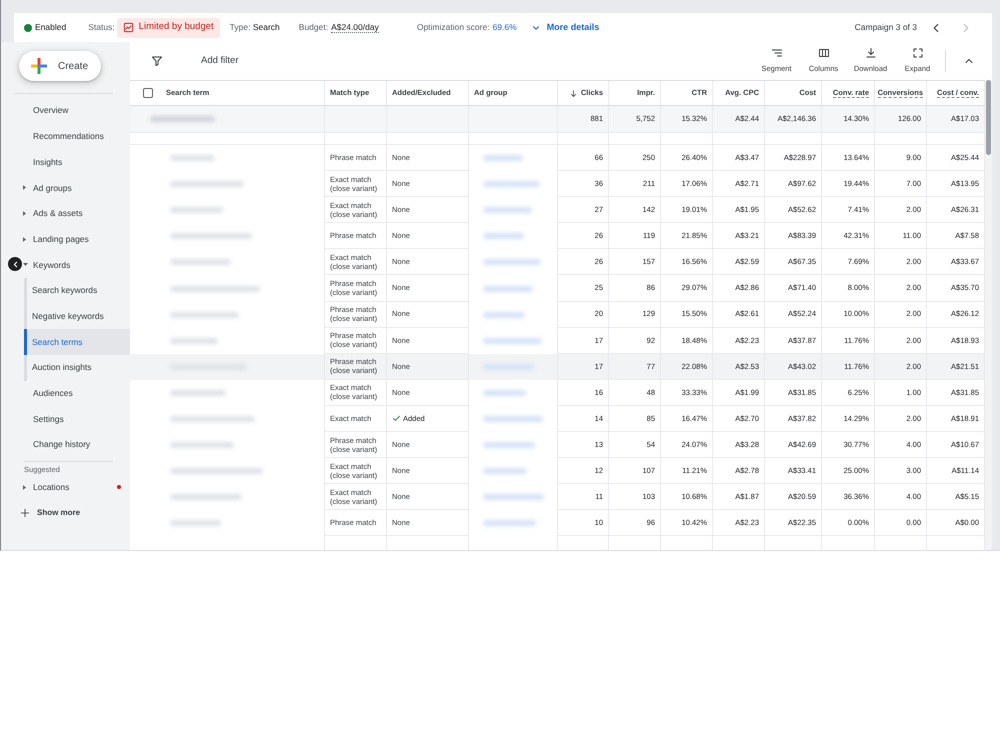  Describe the element at coordinates (776, 53) in the screenshot. I see `segment-icon` at that location.